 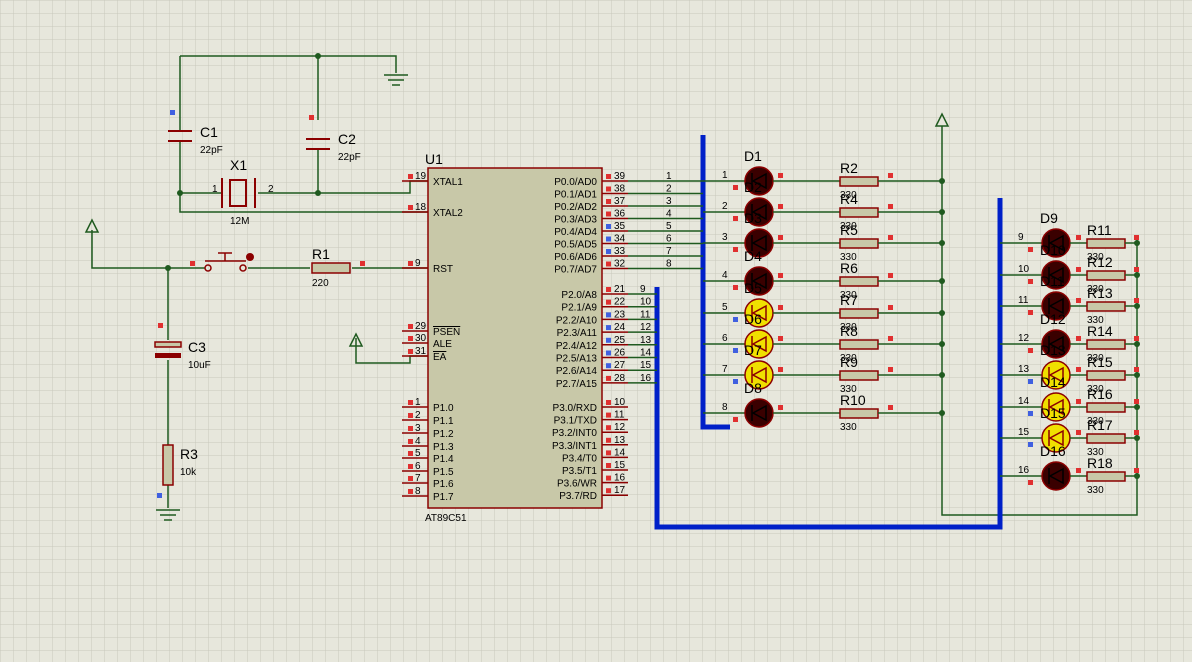 I want to click on pin-name: P1.1, so click(x=443, y=421).